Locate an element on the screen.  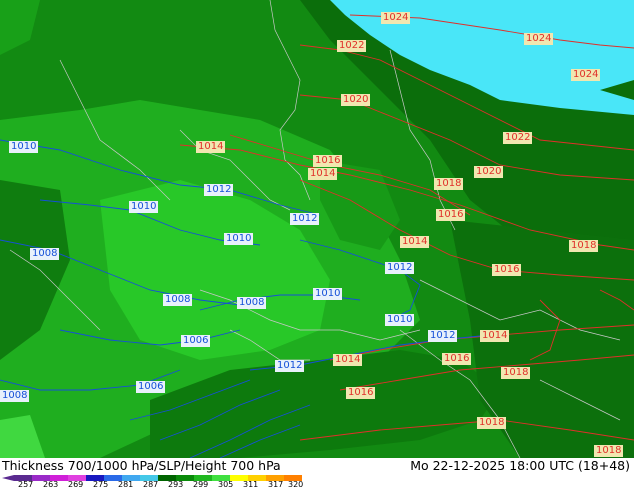
scale-tick-label: 281 is located at coordinates (126, 484).